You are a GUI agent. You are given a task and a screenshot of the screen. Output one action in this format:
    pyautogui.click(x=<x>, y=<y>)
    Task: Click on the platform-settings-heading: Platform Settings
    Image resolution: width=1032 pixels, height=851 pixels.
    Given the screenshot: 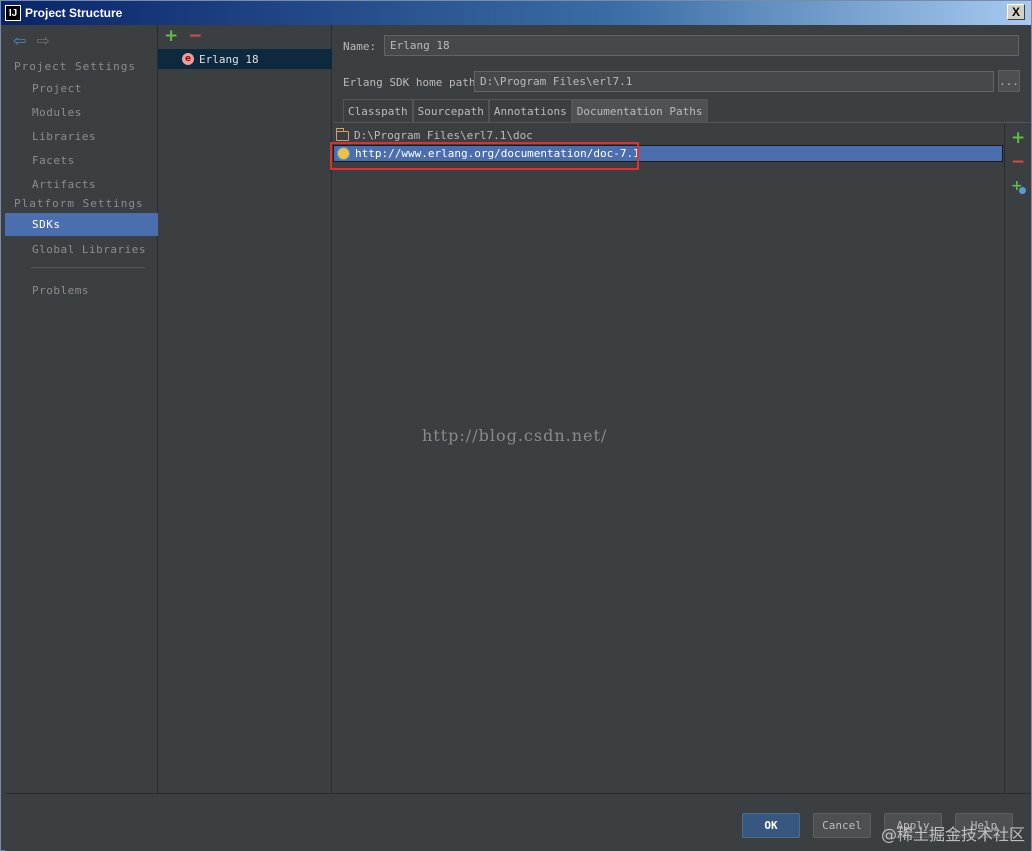 What is the action you would take?
    pyautogui.click(x=79, y=203)
    